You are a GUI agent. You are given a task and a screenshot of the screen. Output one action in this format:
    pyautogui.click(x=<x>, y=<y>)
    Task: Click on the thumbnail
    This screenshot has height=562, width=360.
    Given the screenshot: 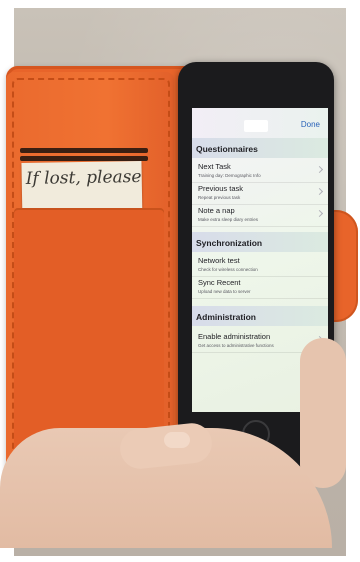 What is the action you would take?
    pyautogui.click(x=177, y=440)
    